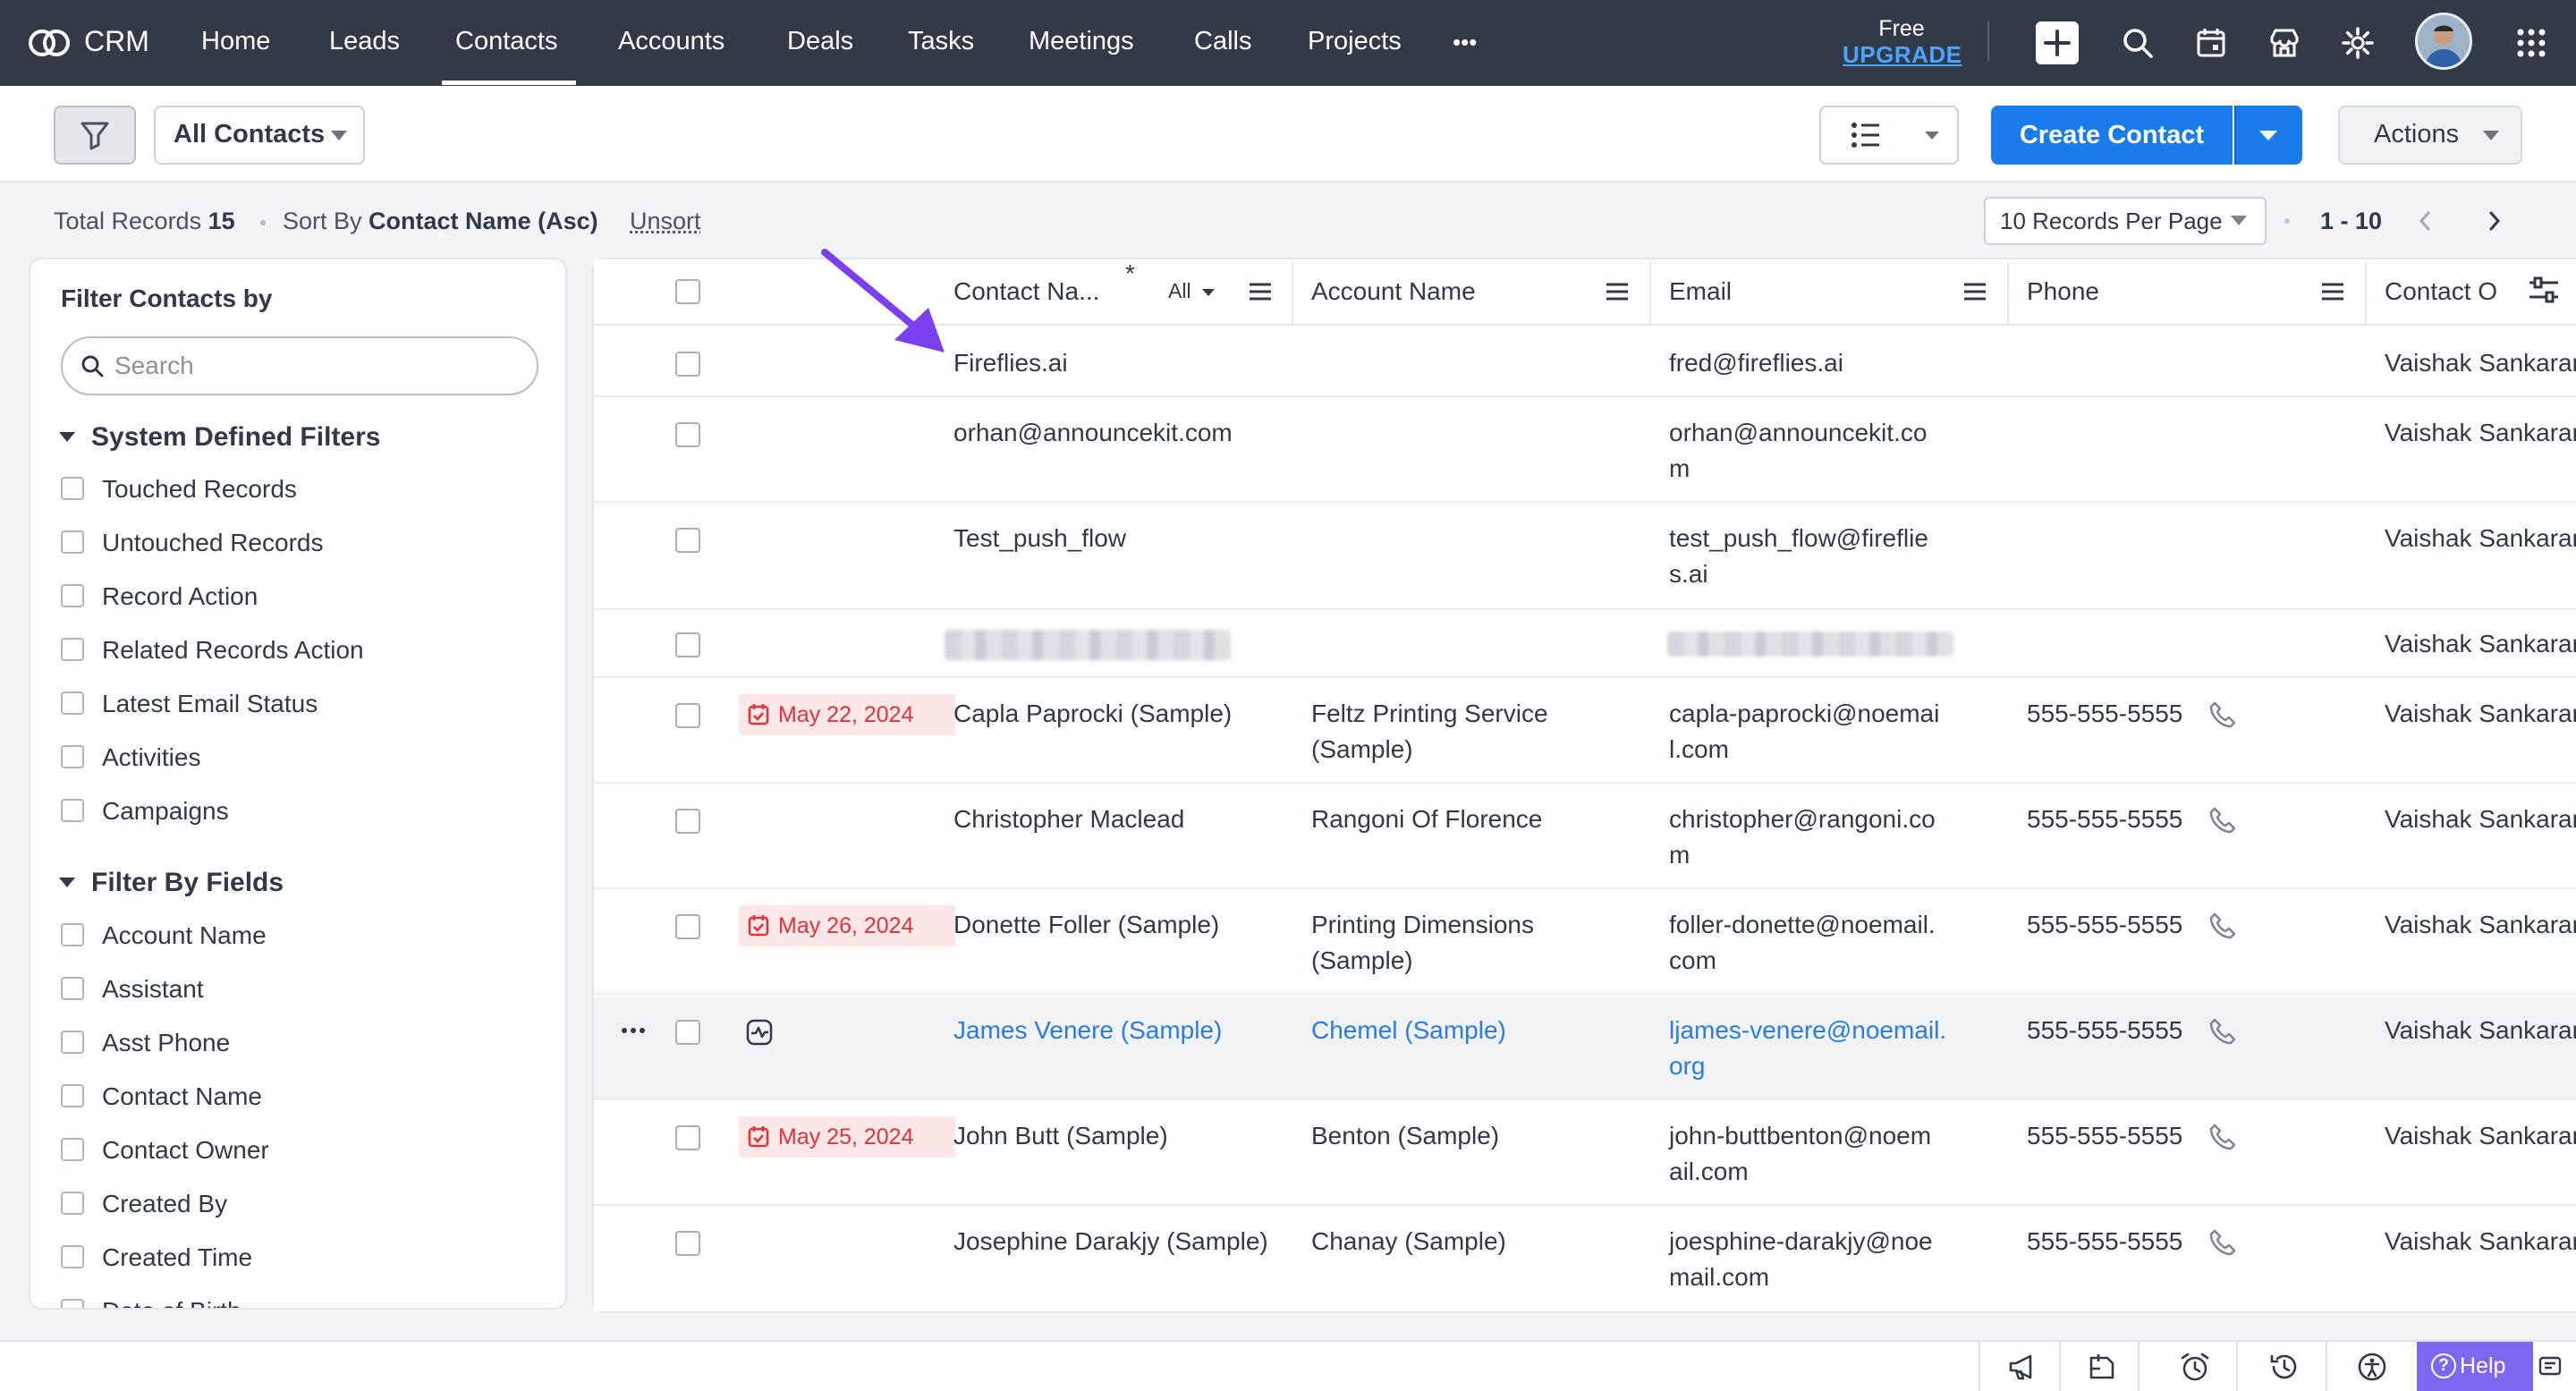 The width and height of the screenshot is (2576, 1391). What do you see at coordinates (1465, 42) in the screenshot?
I see `nav-more-button: •••` at bounding box center [1465, 42].